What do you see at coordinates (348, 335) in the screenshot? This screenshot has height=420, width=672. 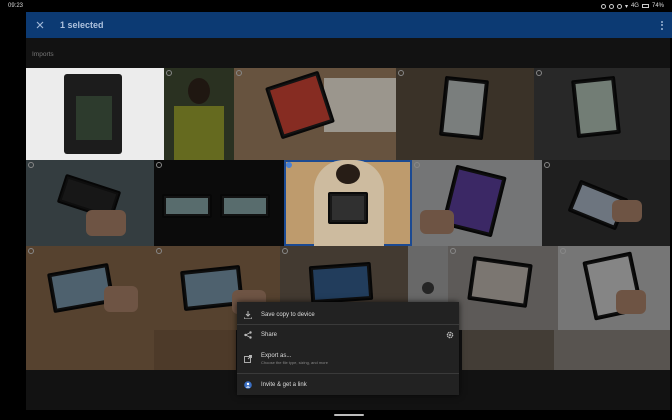 I see `share-menu-item: Share` at bounding box center [348, 335].